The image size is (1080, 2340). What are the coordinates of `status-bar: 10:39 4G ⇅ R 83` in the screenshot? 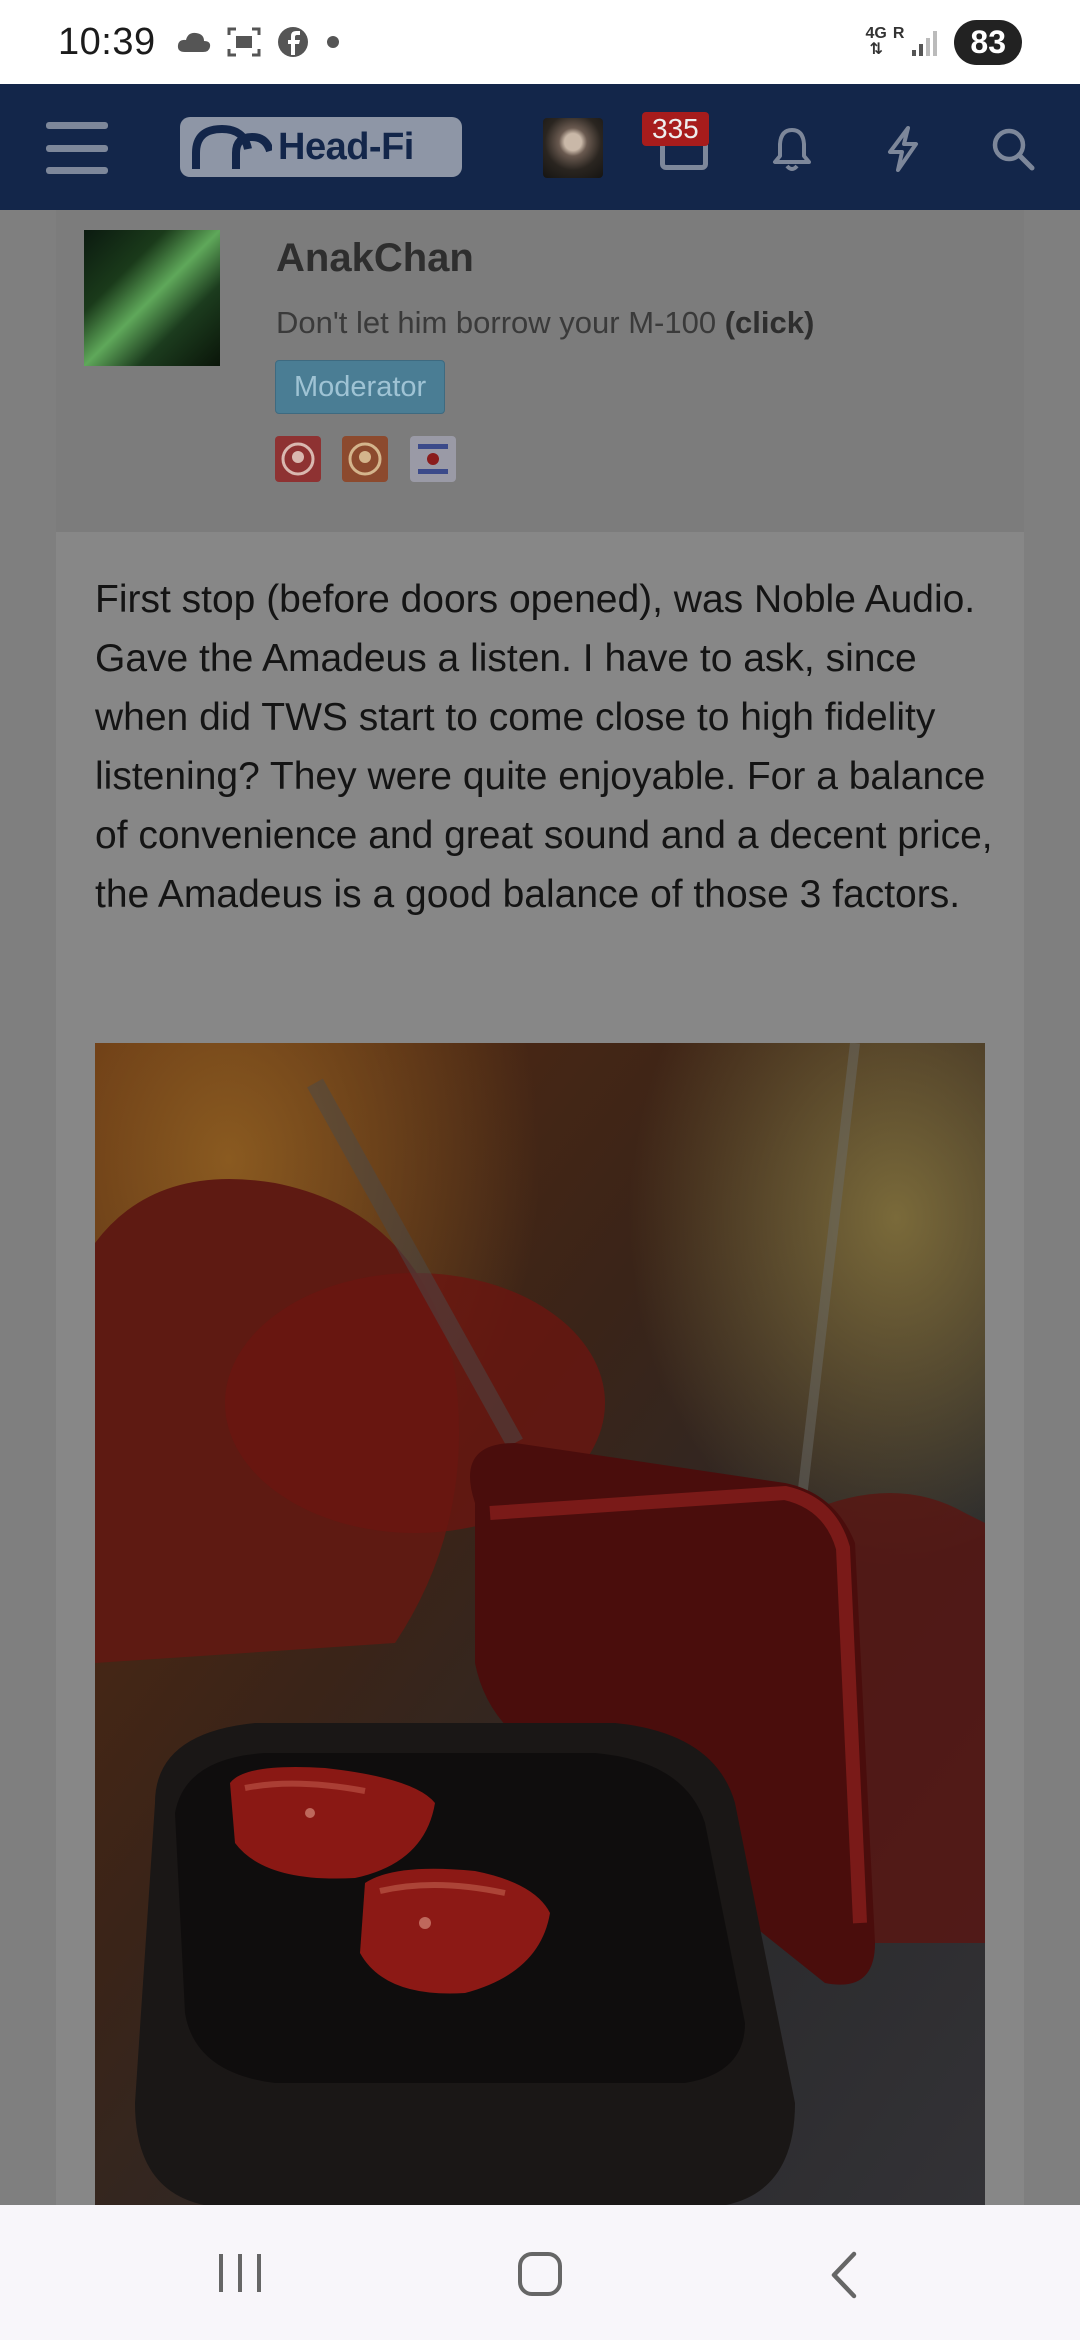 It's located at (540, 42).